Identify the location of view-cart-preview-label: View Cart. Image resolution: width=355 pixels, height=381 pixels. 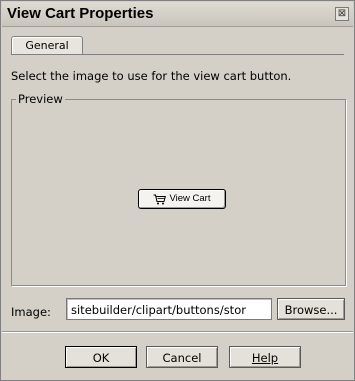
(190, 198).